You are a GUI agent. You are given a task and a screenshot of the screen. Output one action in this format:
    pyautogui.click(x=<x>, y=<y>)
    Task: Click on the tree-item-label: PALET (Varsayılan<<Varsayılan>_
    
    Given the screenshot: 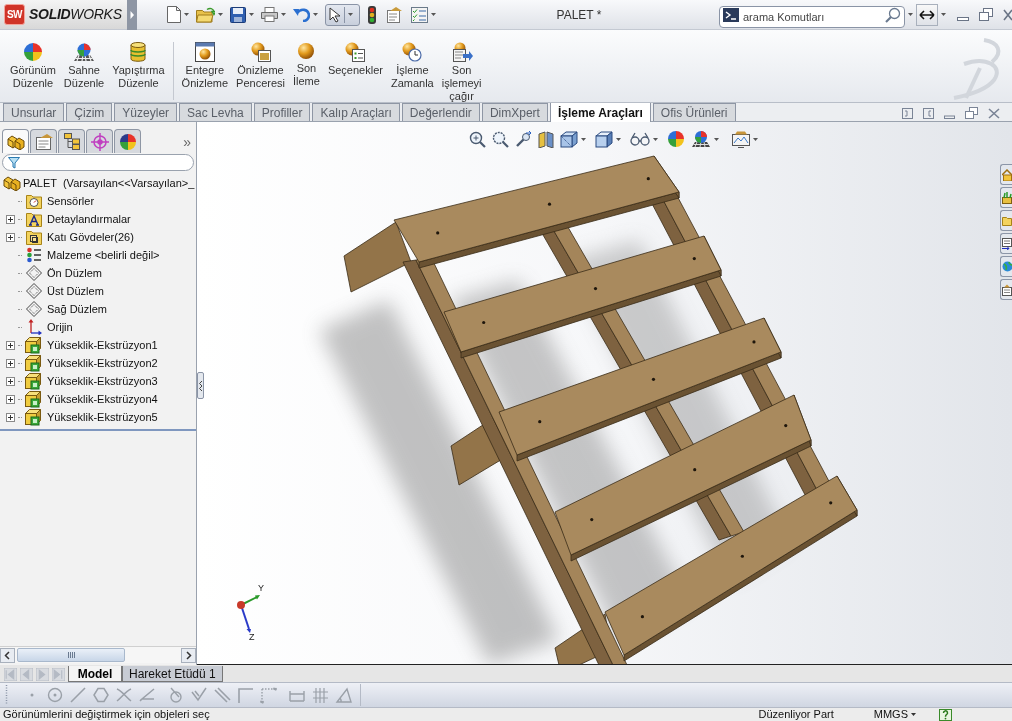 What is the action you would take?
    pyautogui.click(x=109, y=183)
    